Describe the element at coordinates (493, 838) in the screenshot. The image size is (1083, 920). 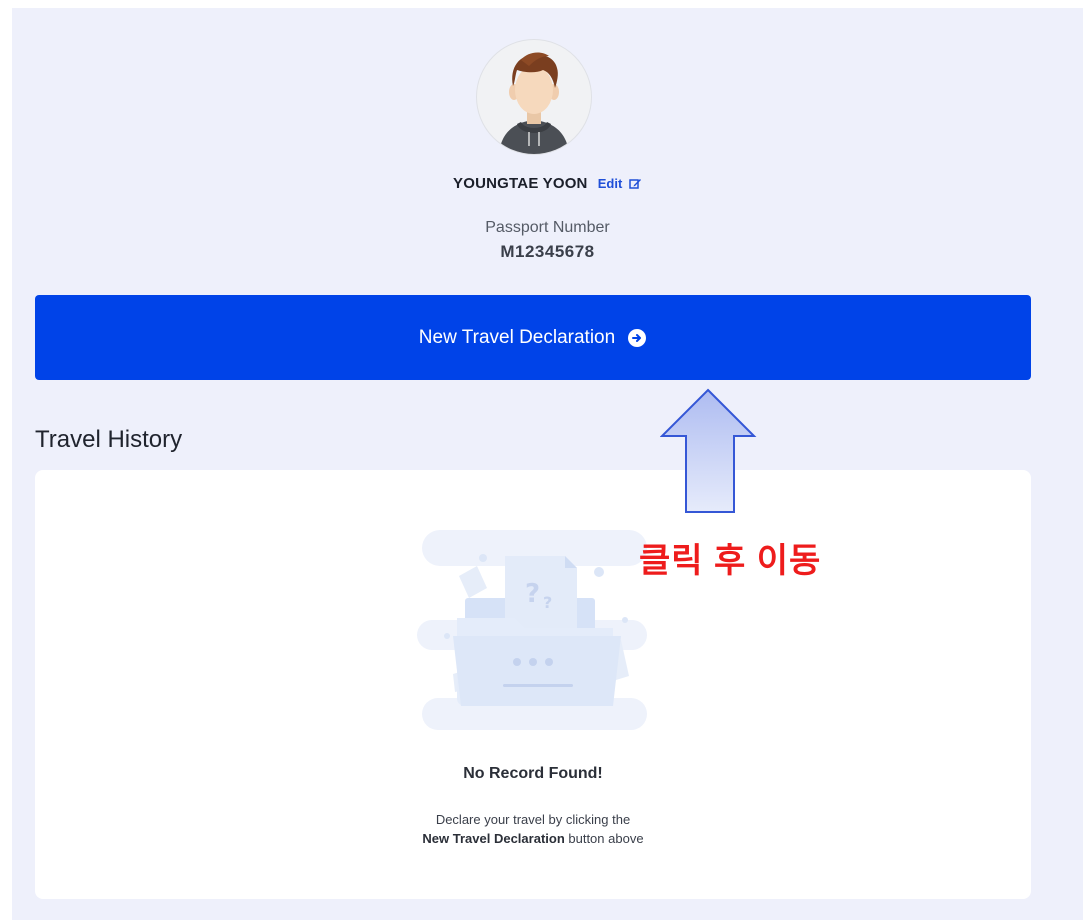
I see `no-record-desc-bold: New Travel Declaration` at that location.